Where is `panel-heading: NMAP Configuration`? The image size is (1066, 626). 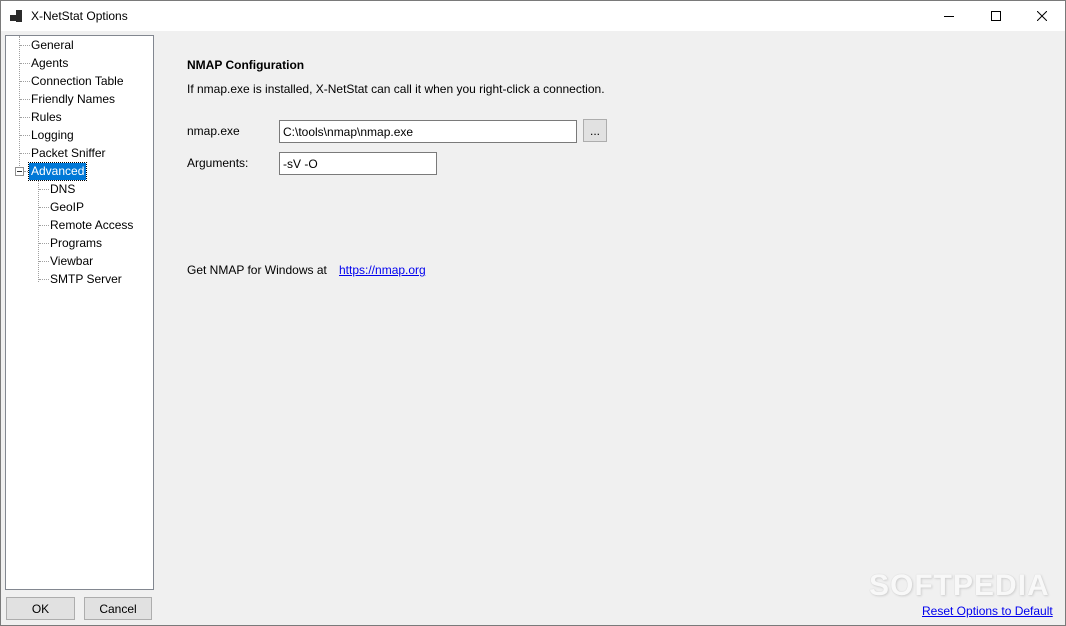
panel-heading: NMAP Configuration is located at coordinates (246, 65).